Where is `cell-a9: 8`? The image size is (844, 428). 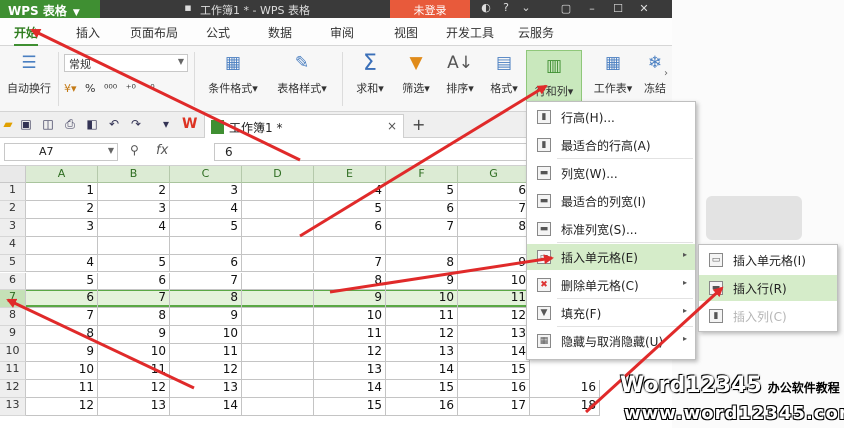 cell-a9: 8 is located at coordinates (62, 335).